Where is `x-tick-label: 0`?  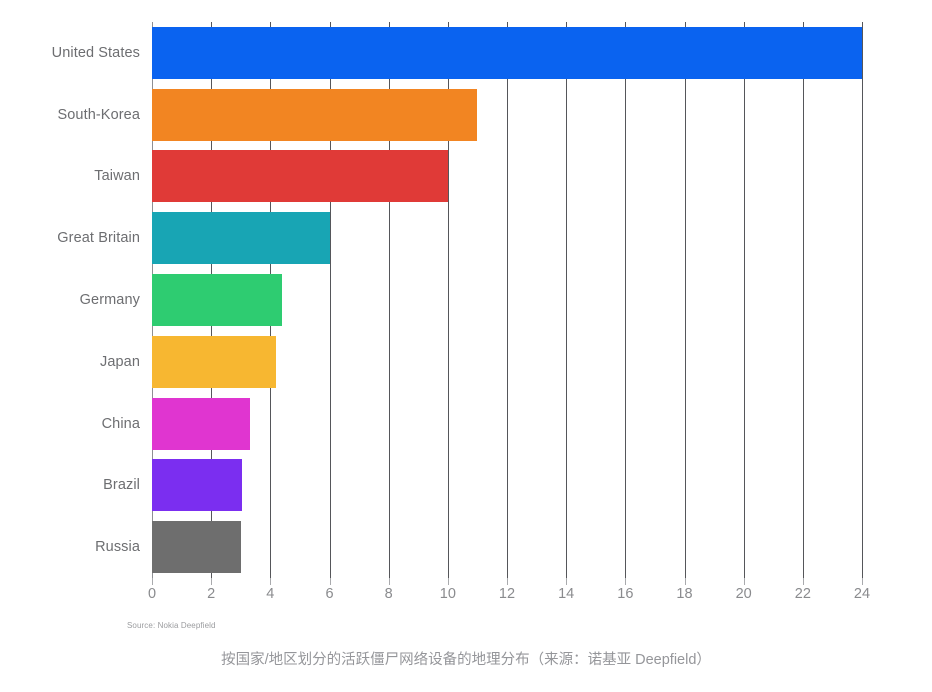 x-tick-label: 0 is located at coordinates (152, 594).